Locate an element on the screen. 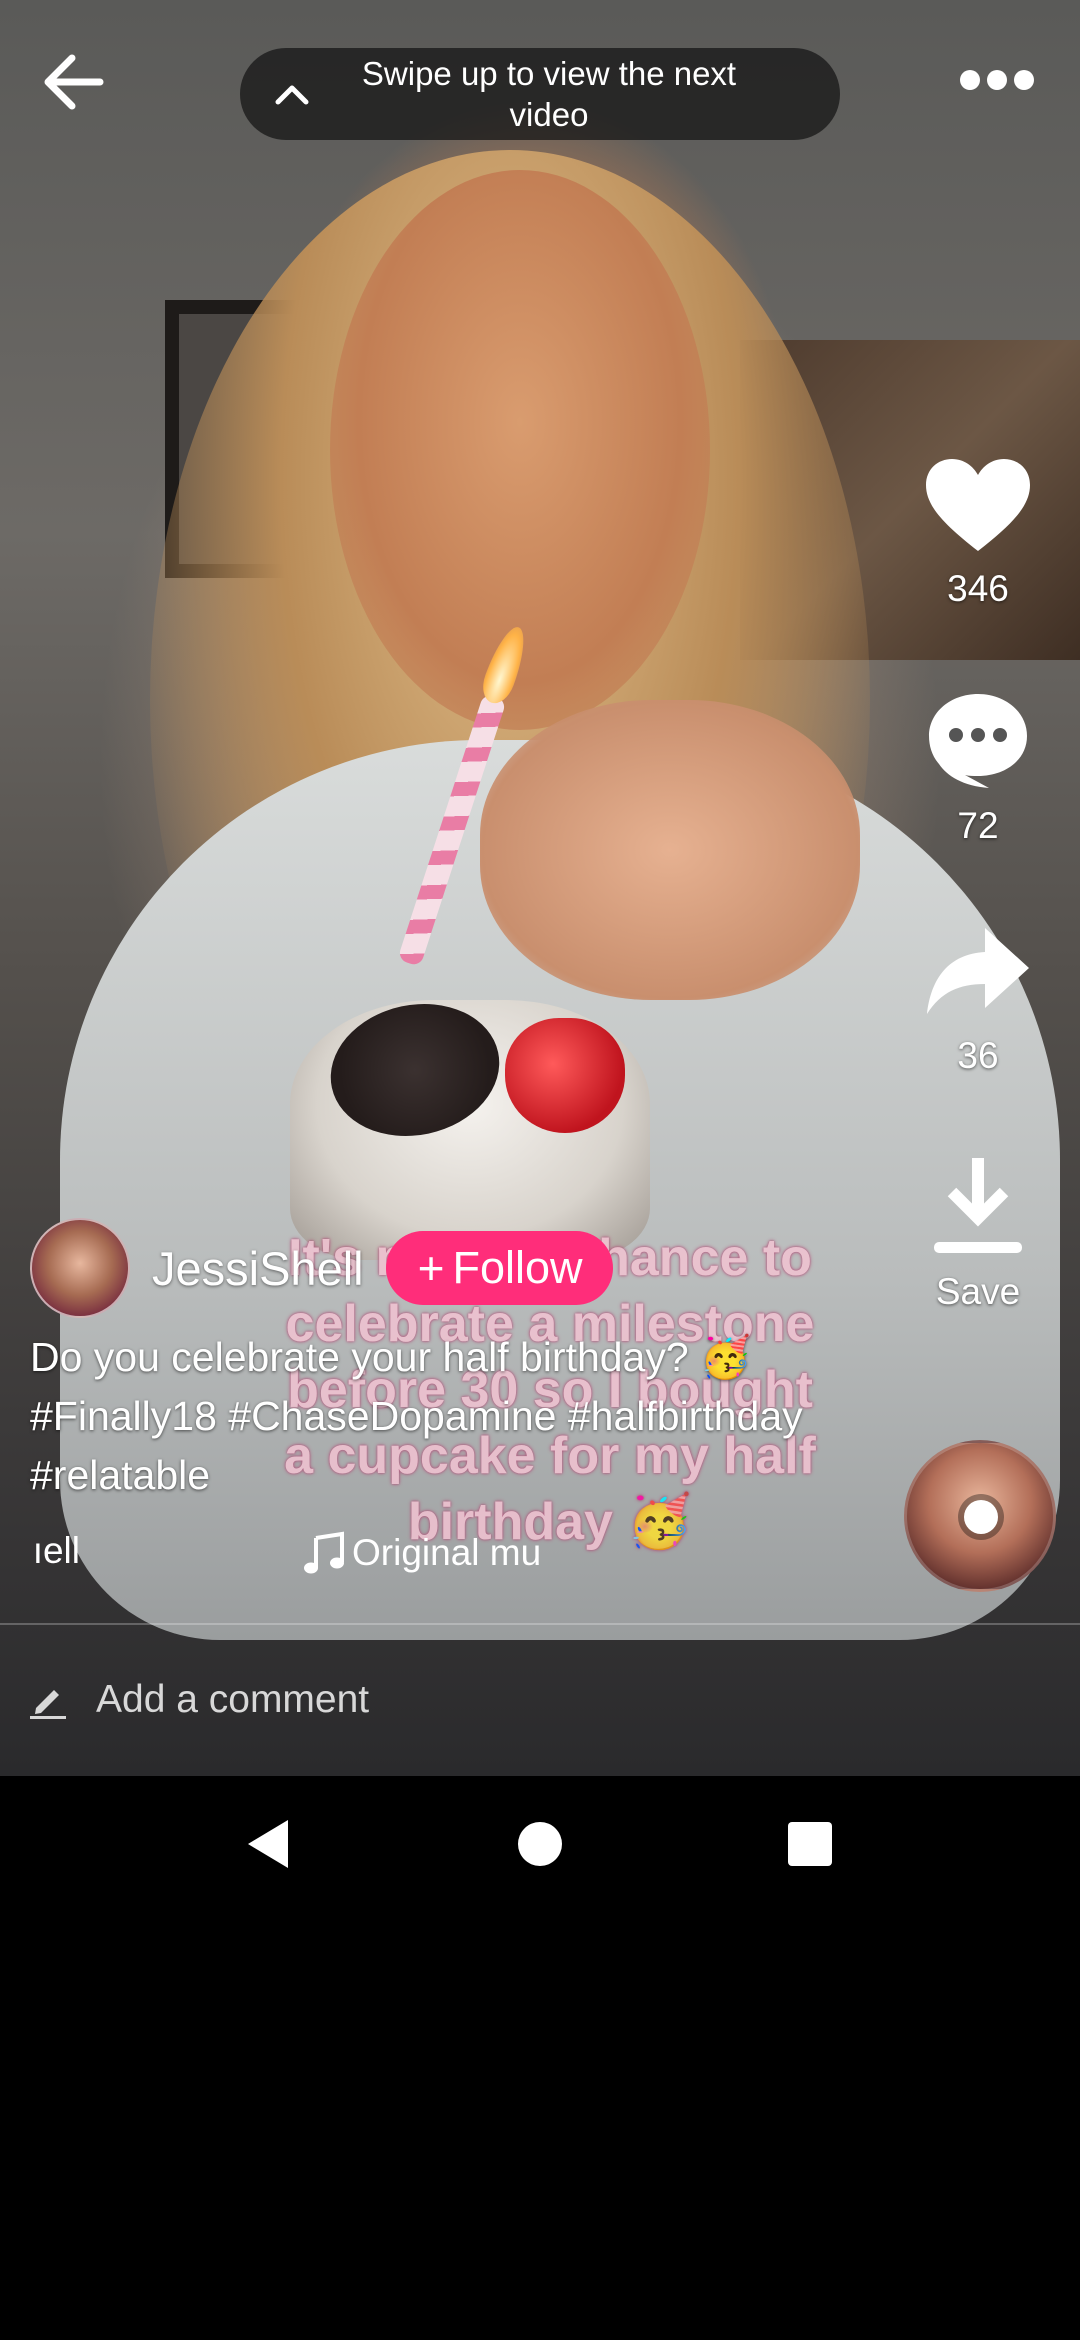 The image size is (1080, 2340). share-button: 36 is located at coordinates (978, 999).